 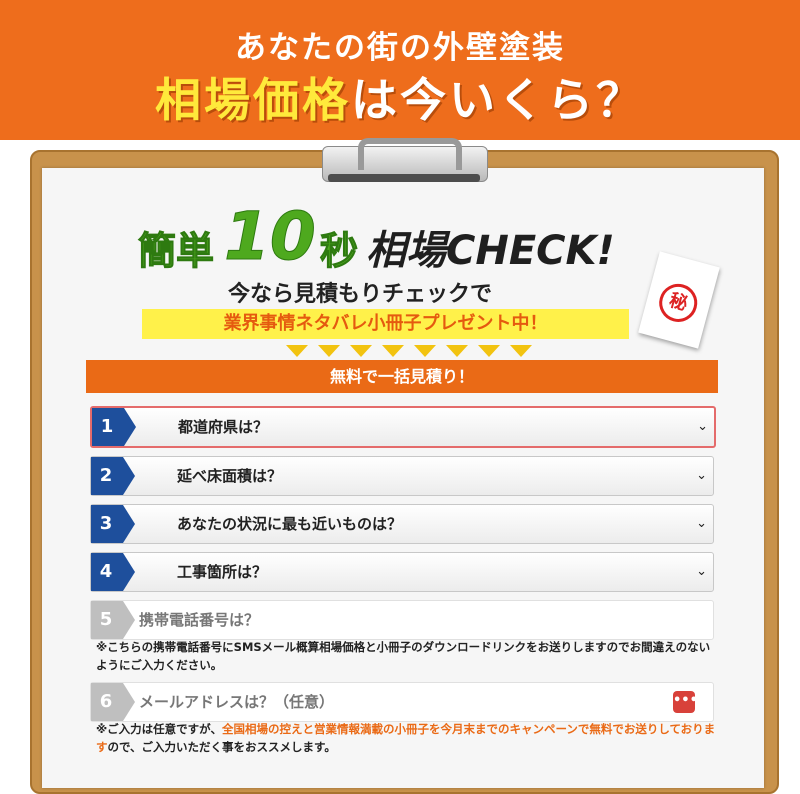 What do you see at coordinates (270, 237) in the screenshot?
I see `check-number: 10` at bounding box center [270, 237].